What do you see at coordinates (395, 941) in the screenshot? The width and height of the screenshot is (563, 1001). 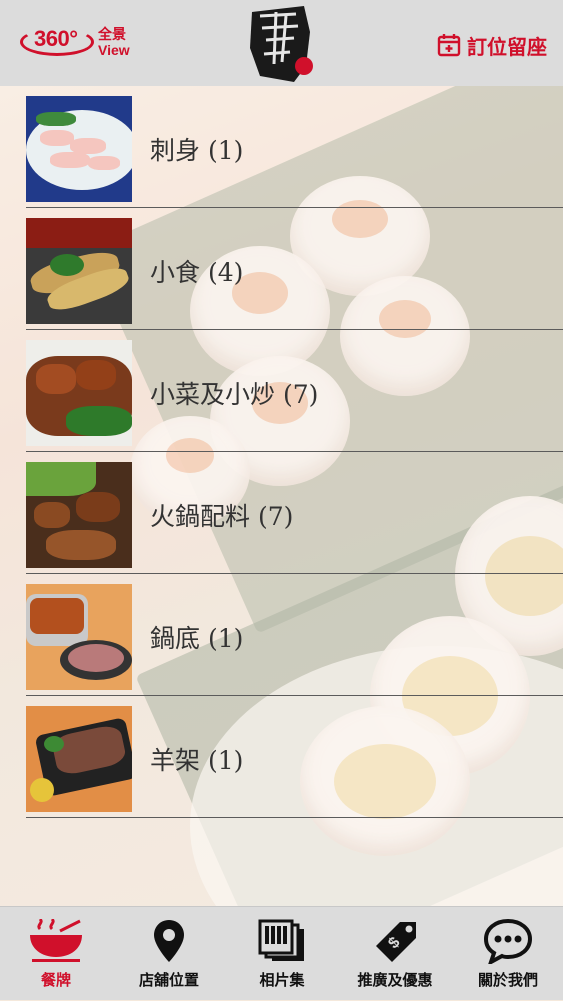 I see `price-tag-icon: $` at bounding box center [395, 941].